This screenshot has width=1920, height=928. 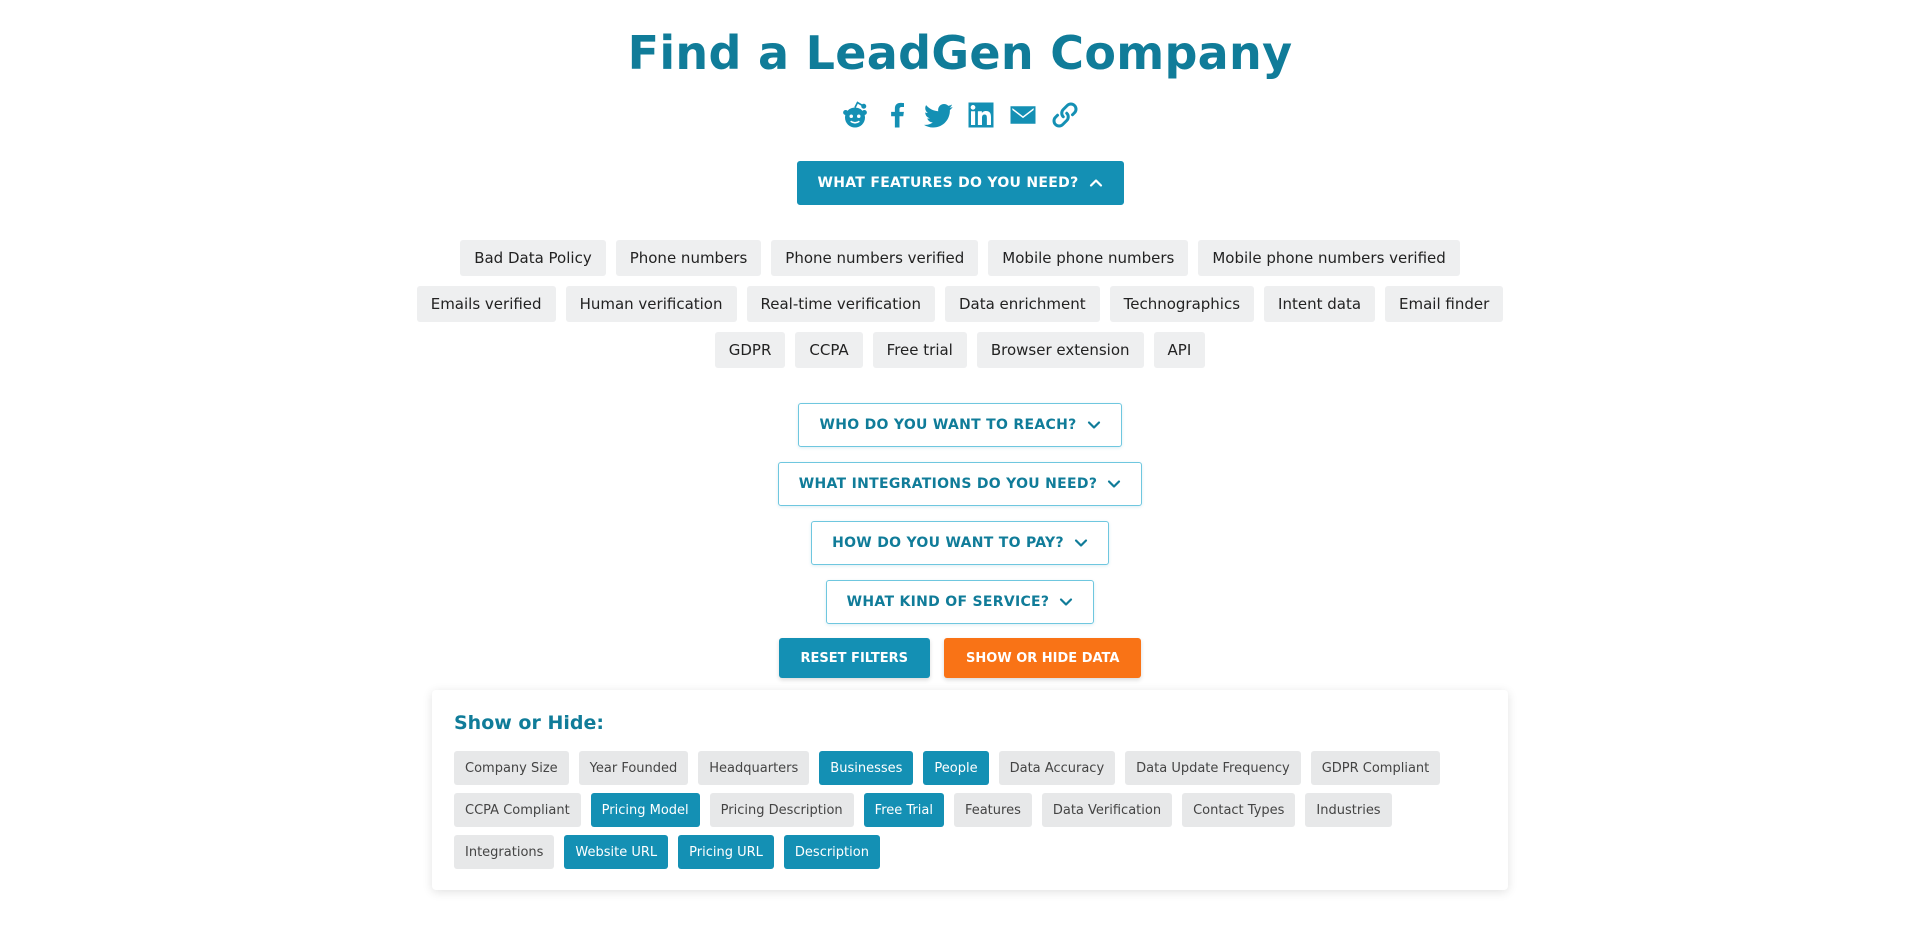 What do you see at coordinates (754, 768) in the screenshot?
I see `column-toggle-chip: Headquarters` at bounding box center [754, 768].